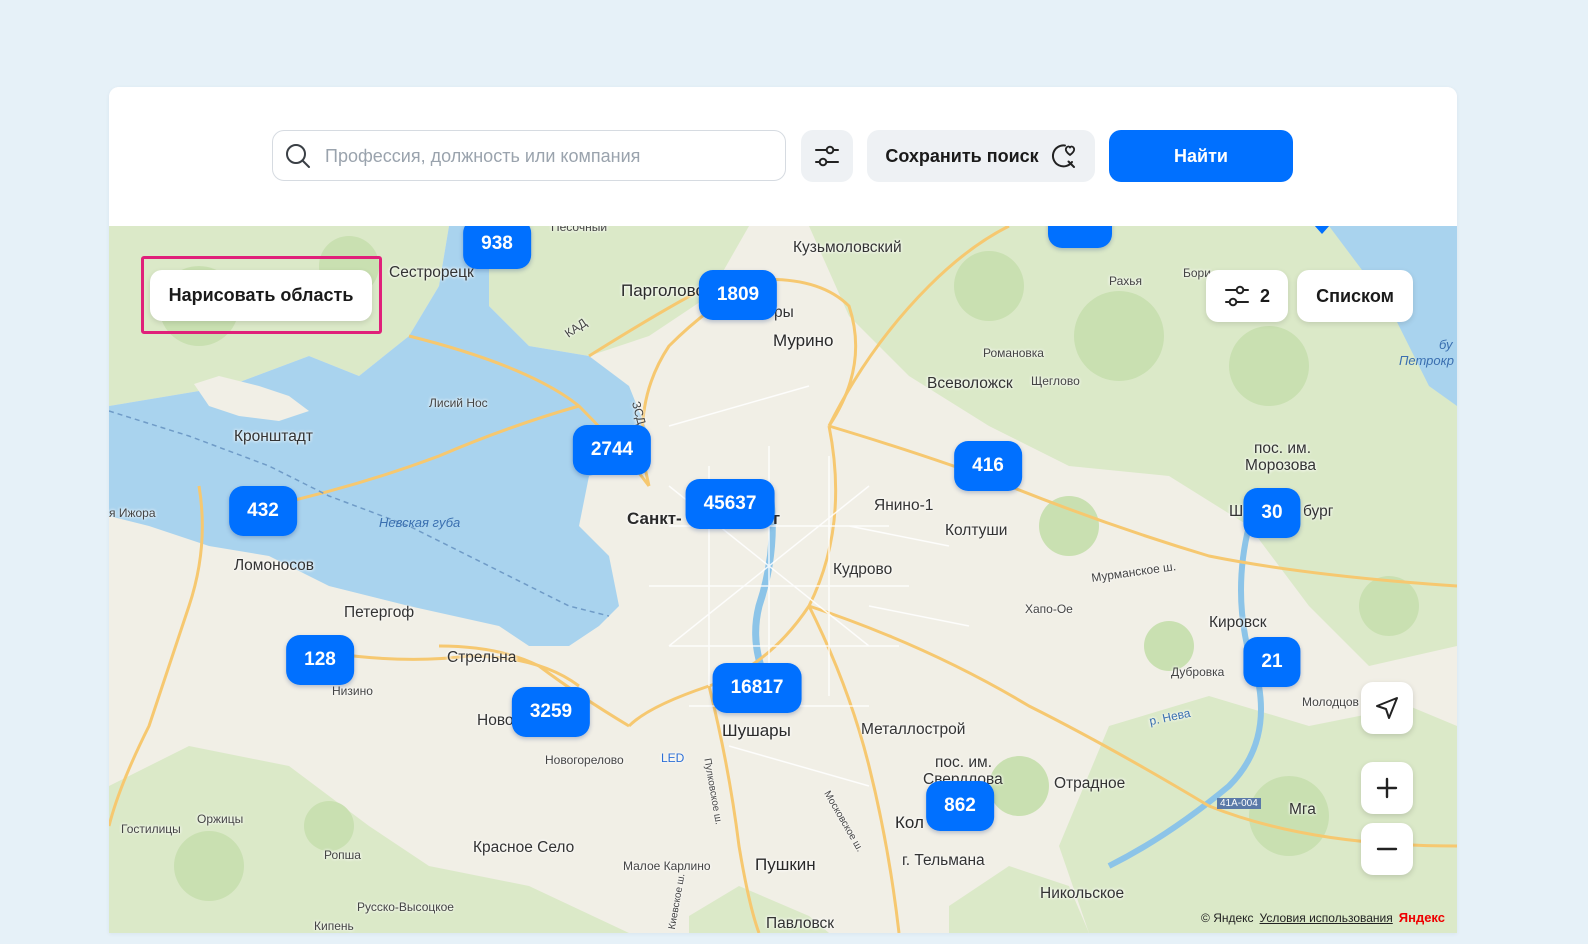 The height and width of the screenshot is (944, 1588). What do you see at coordinates (379, 612) in the screenshot?
I see `place-peterhof: Петергоф` at bounding box center [379, 612].